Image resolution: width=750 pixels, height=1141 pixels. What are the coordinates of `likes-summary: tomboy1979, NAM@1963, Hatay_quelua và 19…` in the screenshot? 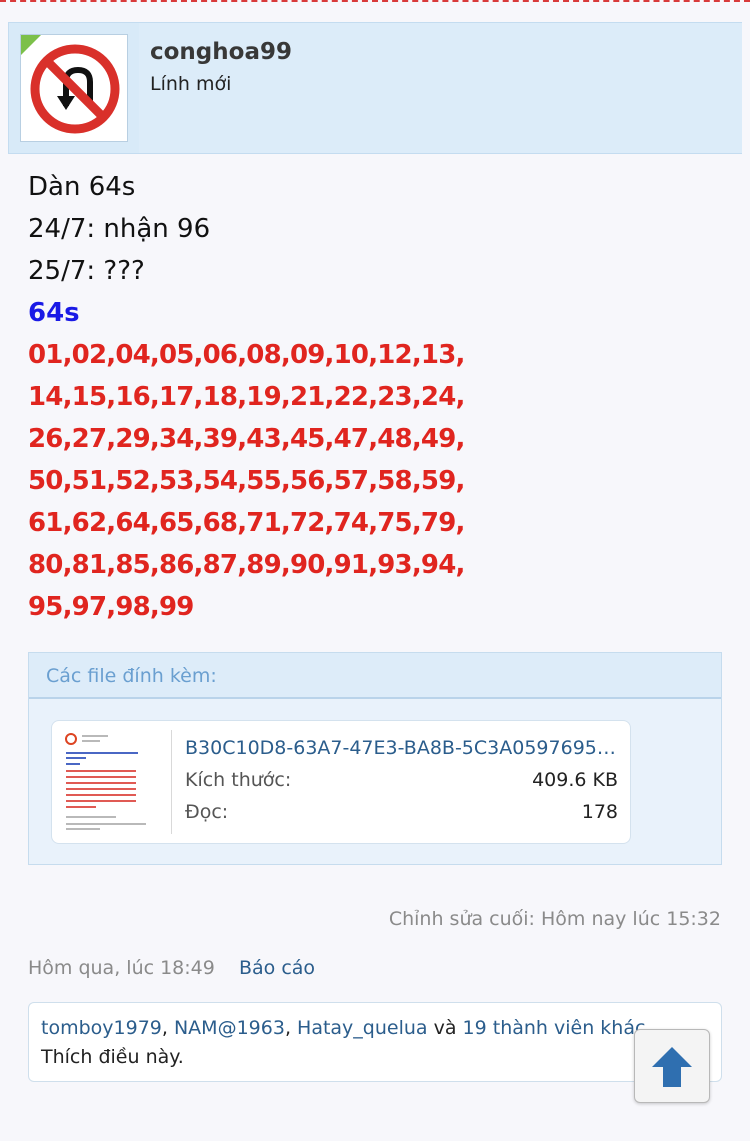 It's located at (375, 1042).